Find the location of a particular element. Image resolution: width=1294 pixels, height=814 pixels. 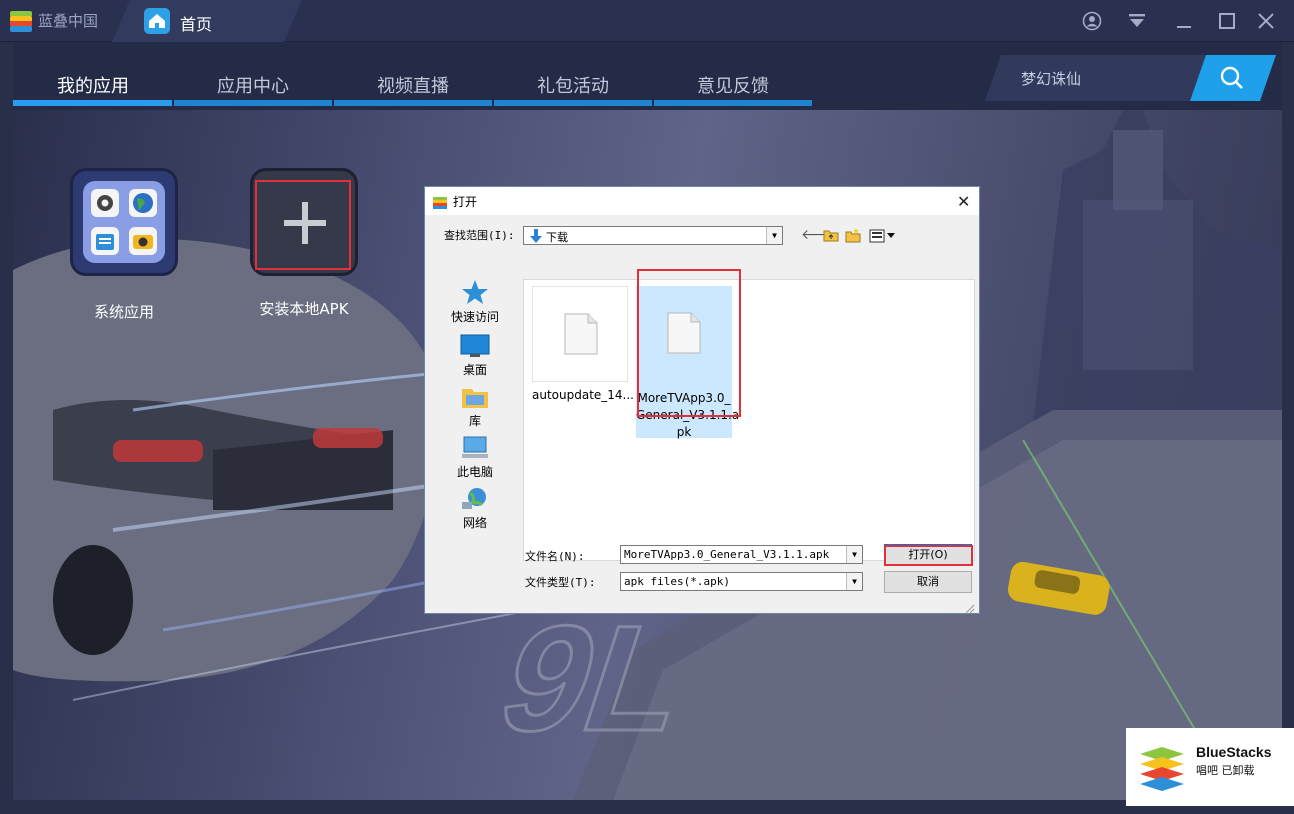

place-label: 快速访问 is located at coordinates (474, 317).